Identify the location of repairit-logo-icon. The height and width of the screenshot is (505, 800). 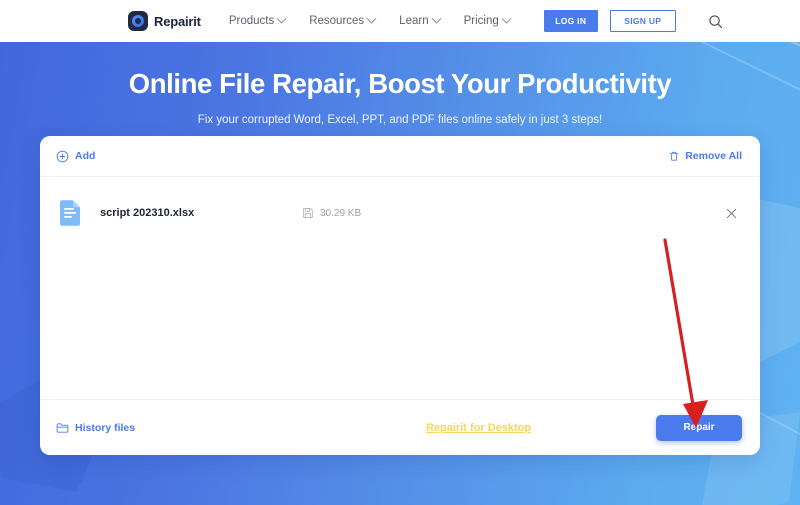
(138, 21).